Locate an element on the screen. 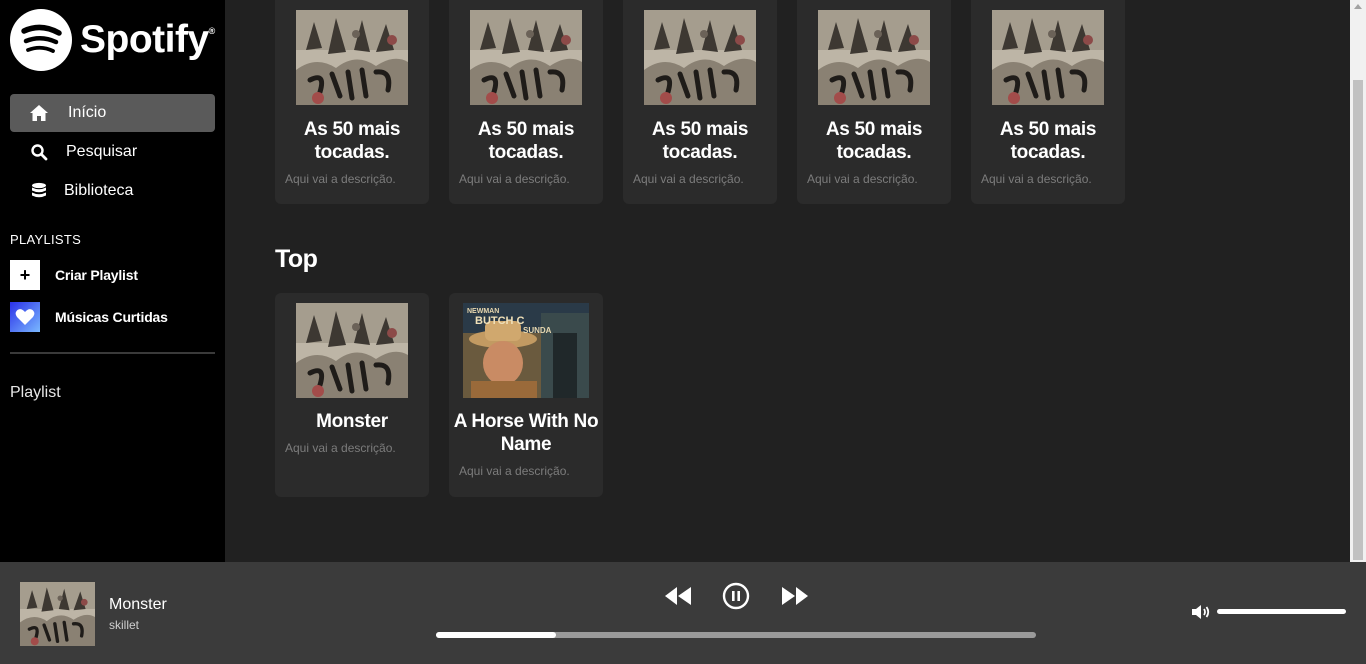  liked-songs-button: Músicas Curtidas is located at coordinates (89, 317).